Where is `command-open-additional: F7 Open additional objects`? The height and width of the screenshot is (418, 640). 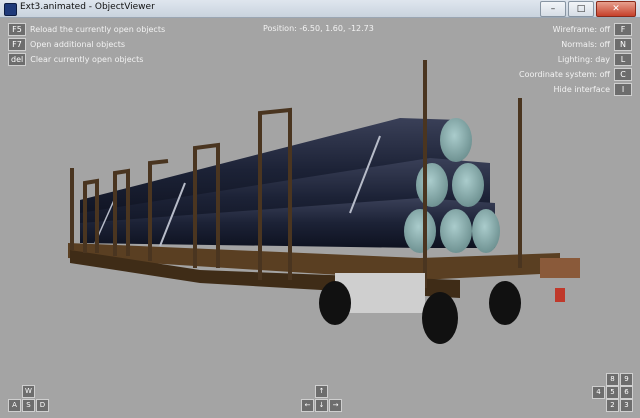 command-open-additional: F7 Open additional objects is located at coordinates (86, 44).